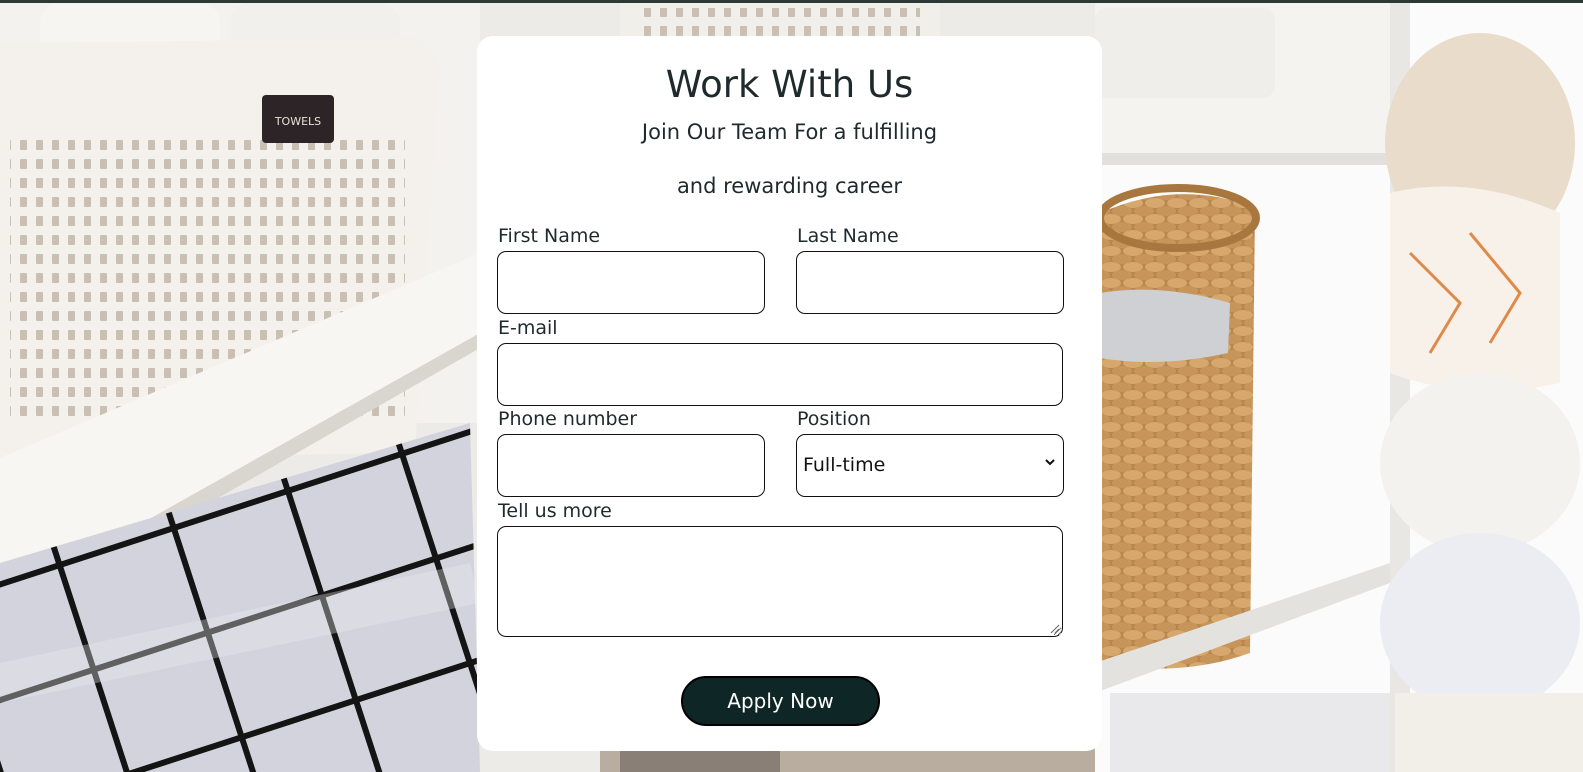 The width and height of the screenshot is (1583, 772). Describe the element at coordinates (631, 465) in the screenshot. I see `phone-input` at that location.